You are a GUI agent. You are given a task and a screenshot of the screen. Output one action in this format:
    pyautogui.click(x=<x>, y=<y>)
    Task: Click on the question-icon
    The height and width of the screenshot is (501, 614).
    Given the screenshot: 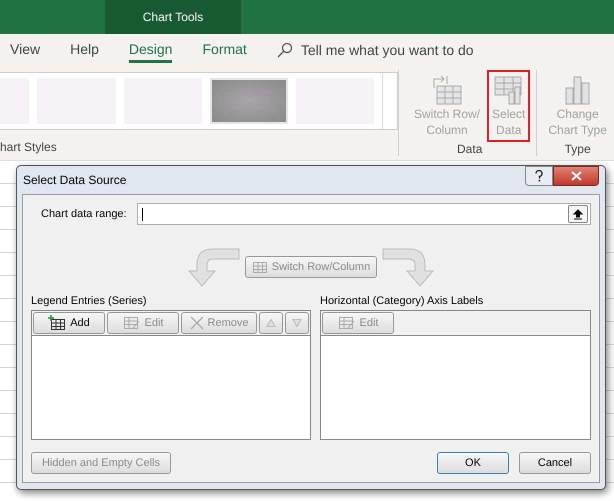 What is the action you would take?
    pyautogui.click(x=539, y=176)
    